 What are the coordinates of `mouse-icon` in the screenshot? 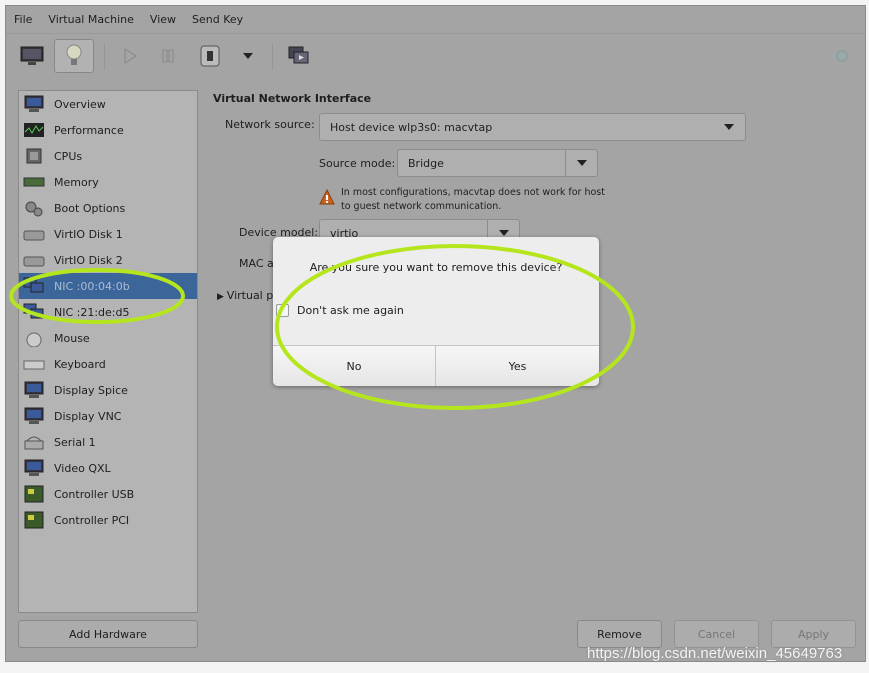 It's located at (34, 338).